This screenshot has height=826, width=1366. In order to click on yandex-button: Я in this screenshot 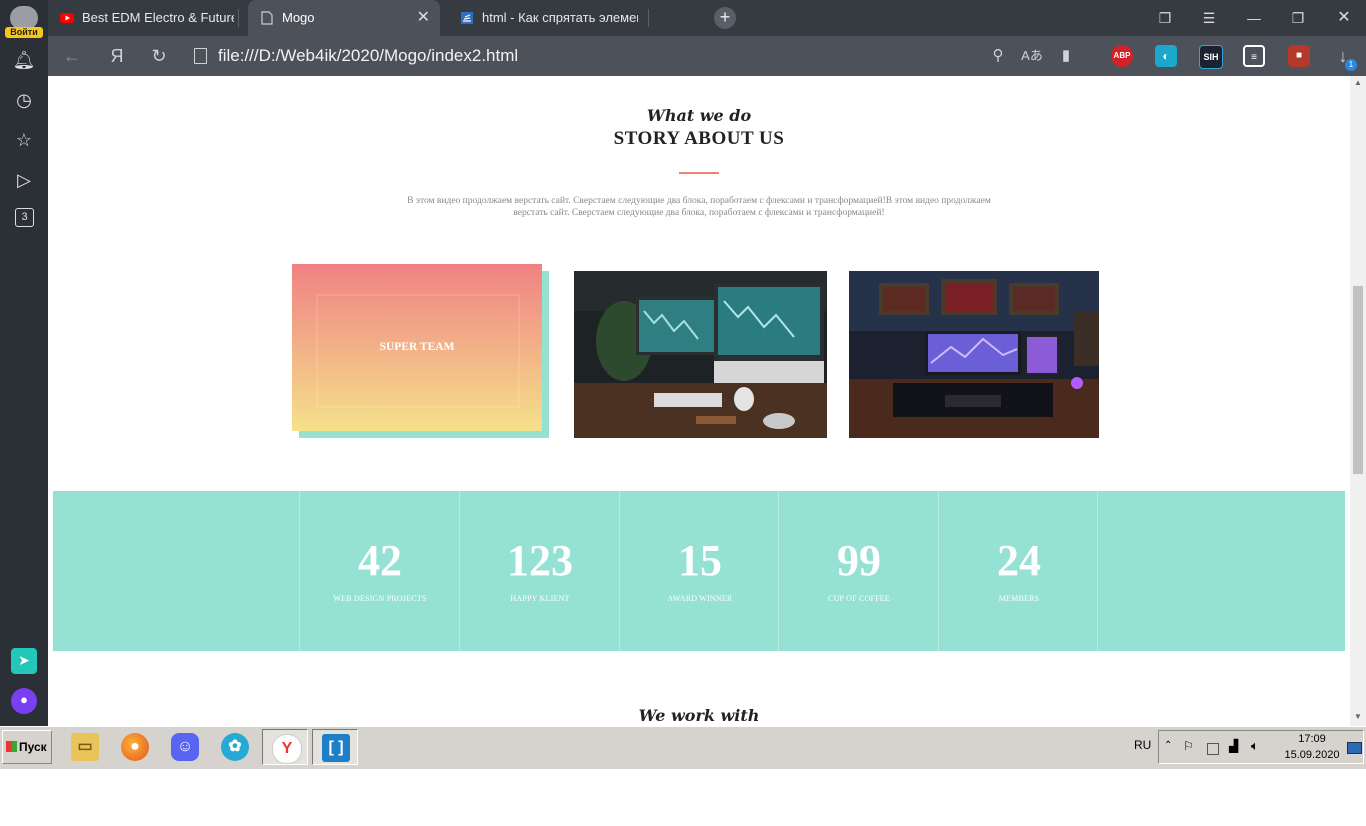, I will do `click(117, 56)`.